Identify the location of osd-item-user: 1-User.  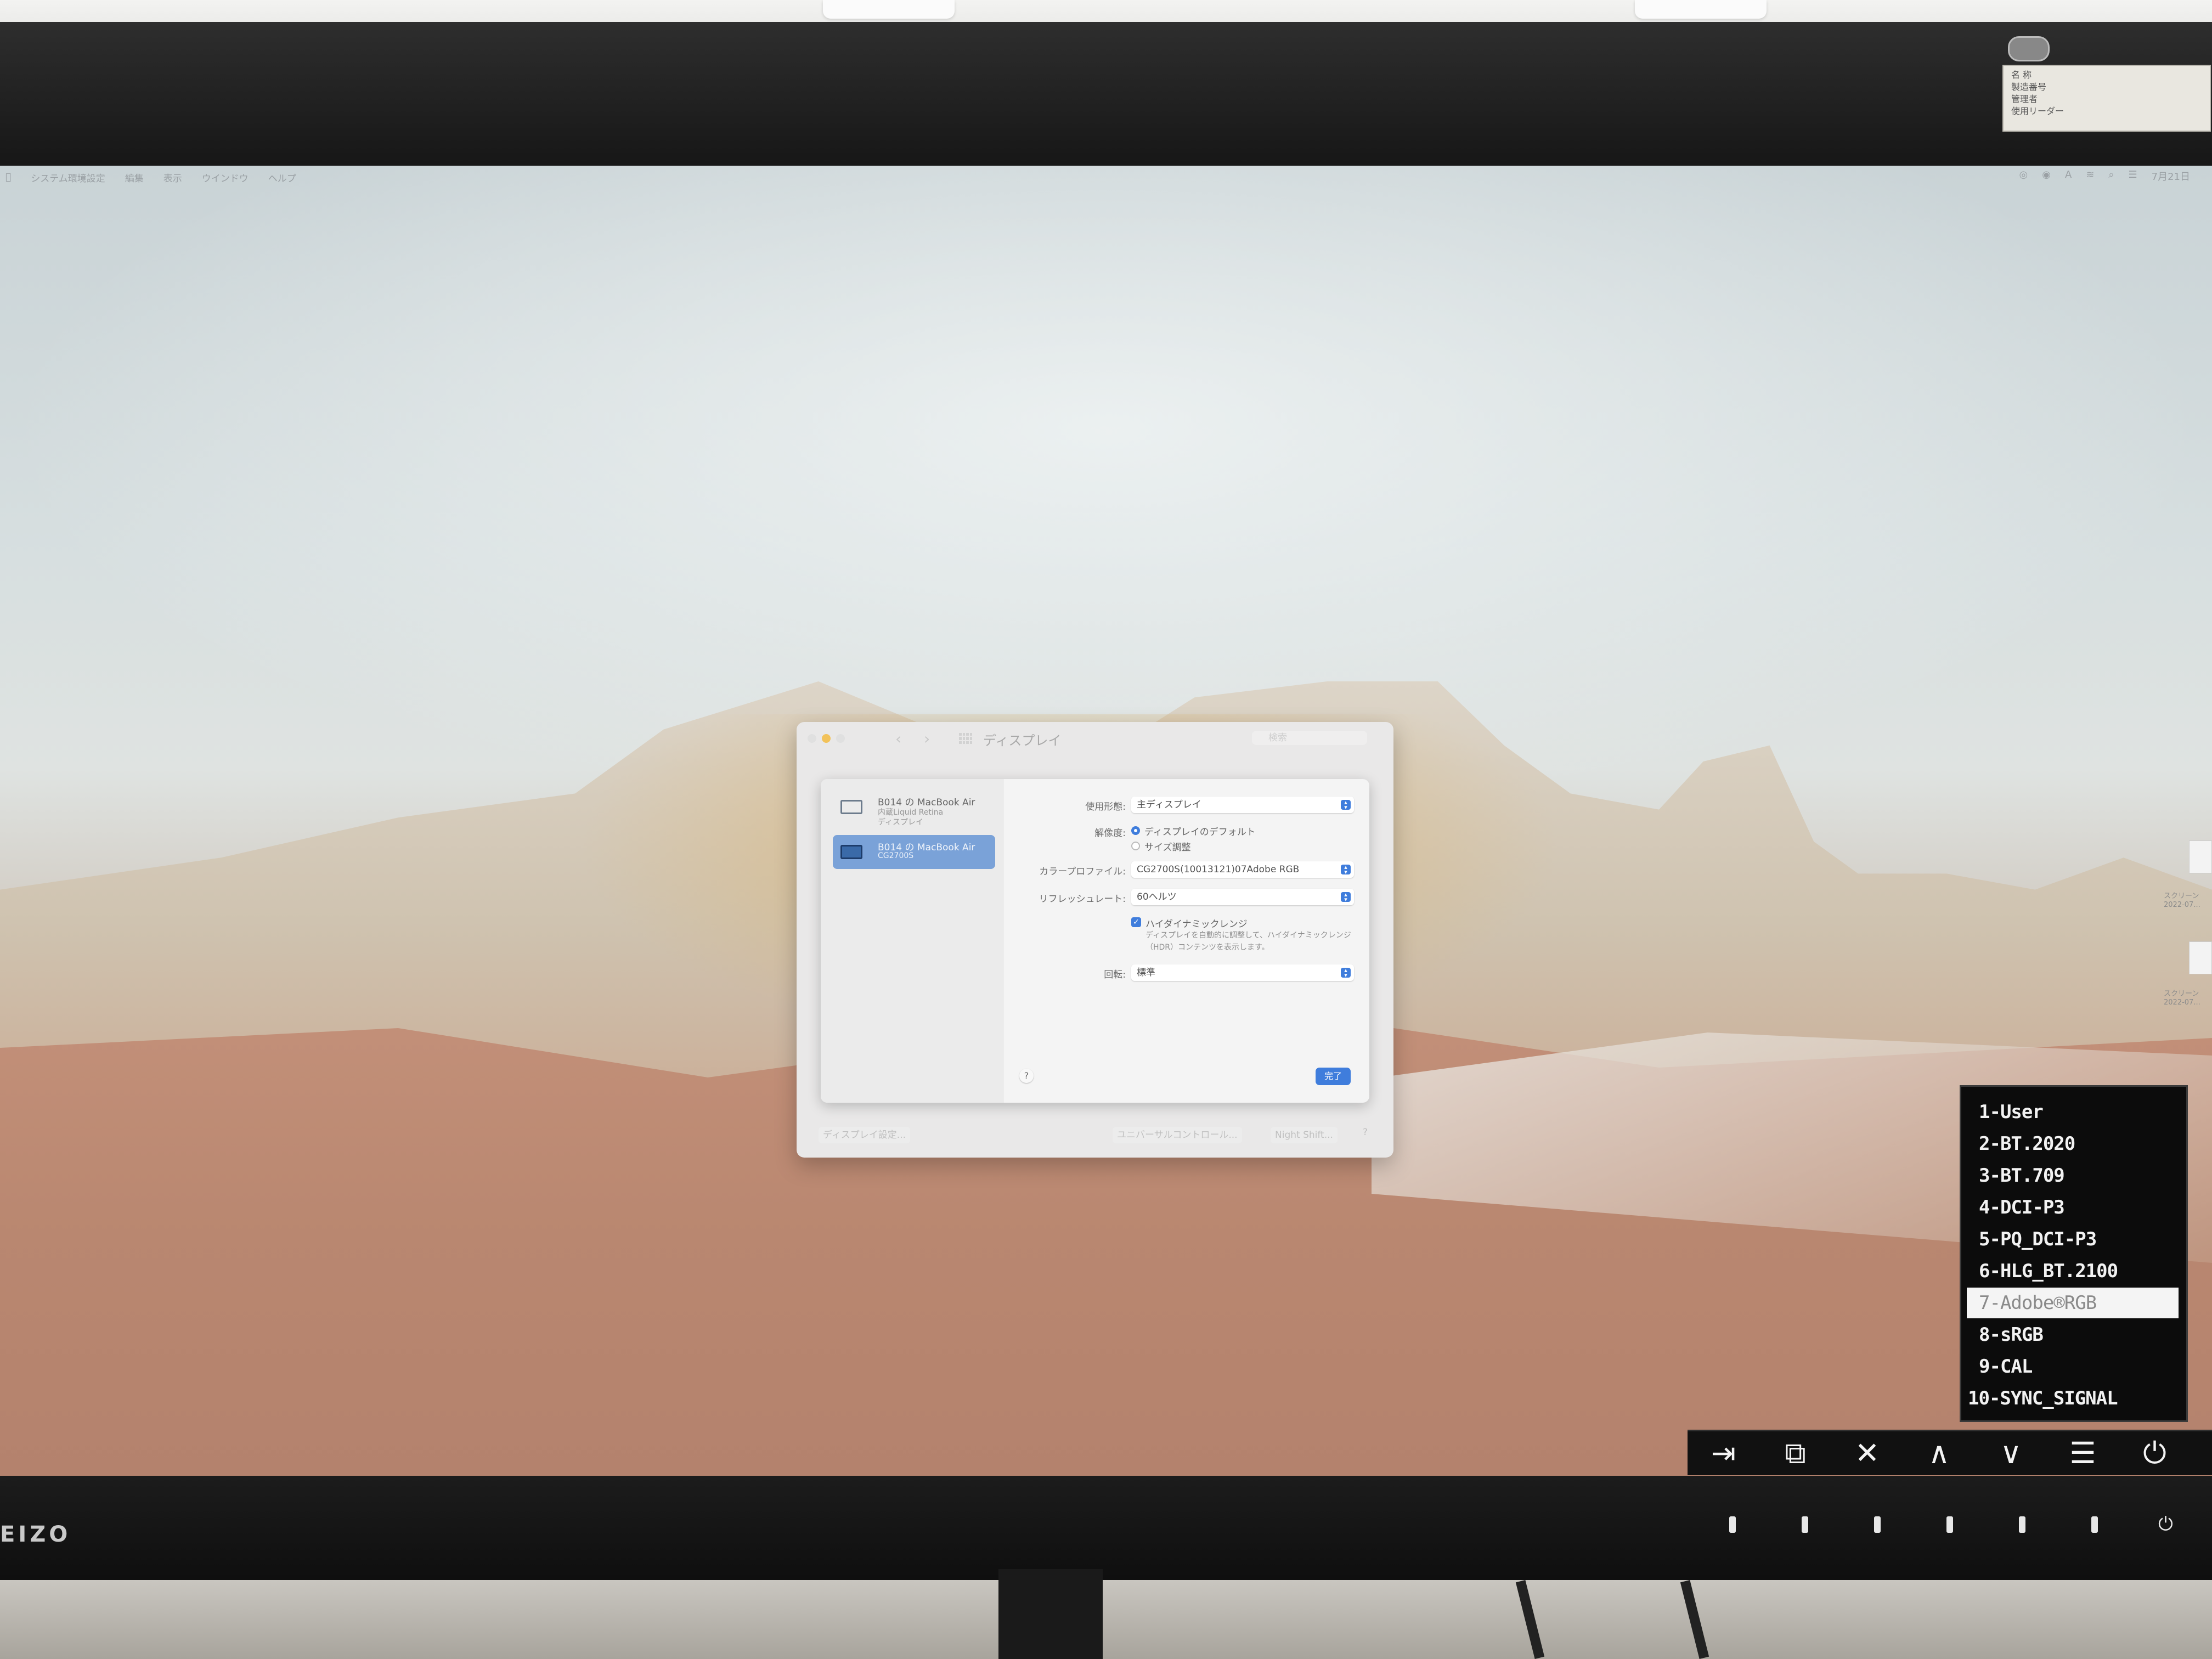
(2073, 1112).